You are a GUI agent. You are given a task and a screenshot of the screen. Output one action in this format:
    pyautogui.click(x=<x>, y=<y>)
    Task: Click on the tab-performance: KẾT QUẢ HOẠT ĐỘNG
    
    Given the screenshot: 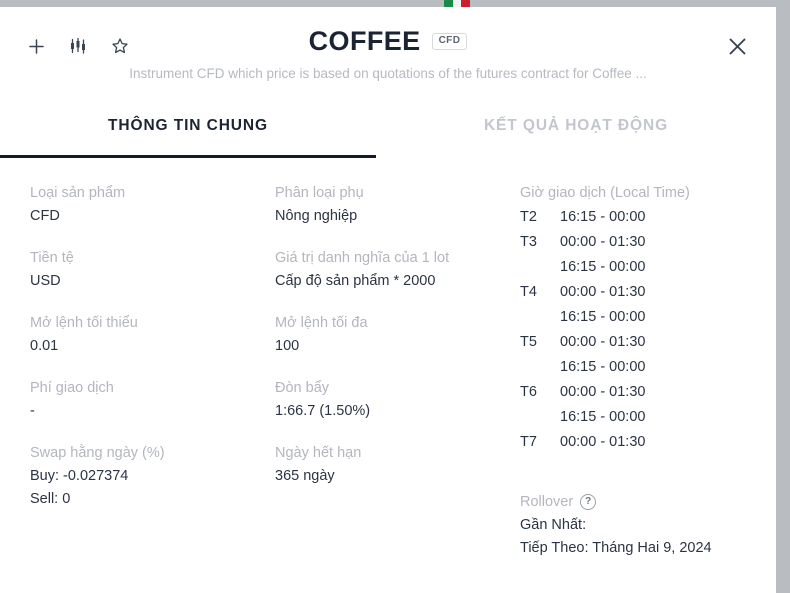 What is the action you would take?
    pyautogui.click(x=576, y=127)
    